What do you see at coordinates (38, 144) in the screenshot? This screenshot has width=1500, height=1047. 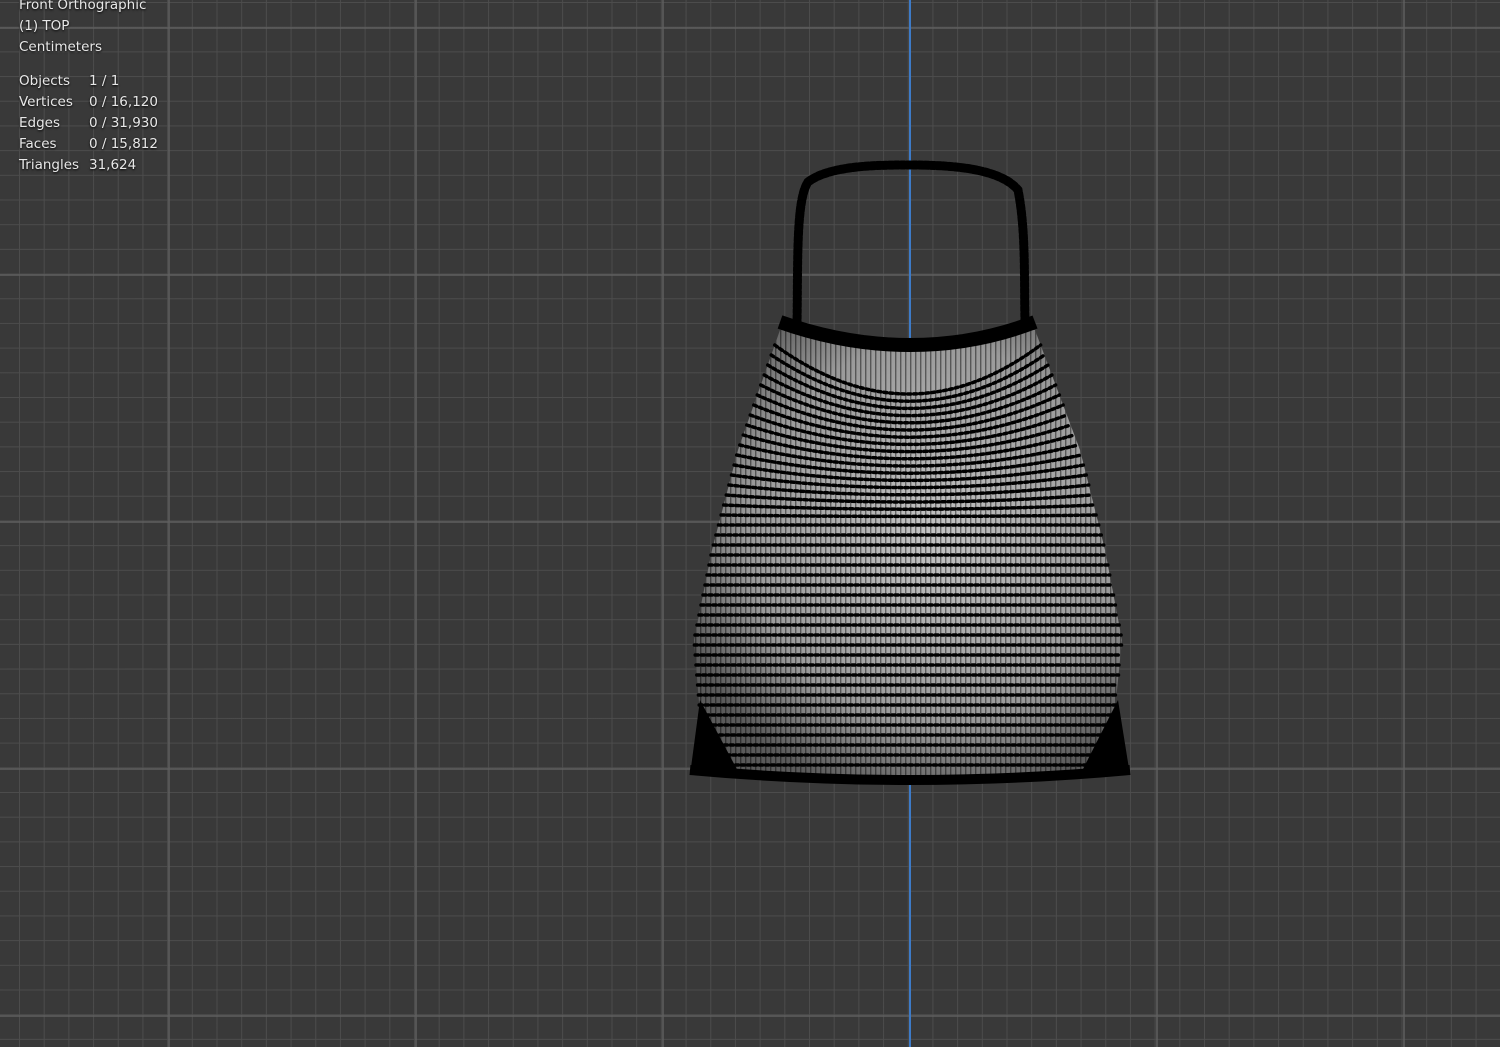 I see `stat-label: Faces` at bounding box center [38, 144].